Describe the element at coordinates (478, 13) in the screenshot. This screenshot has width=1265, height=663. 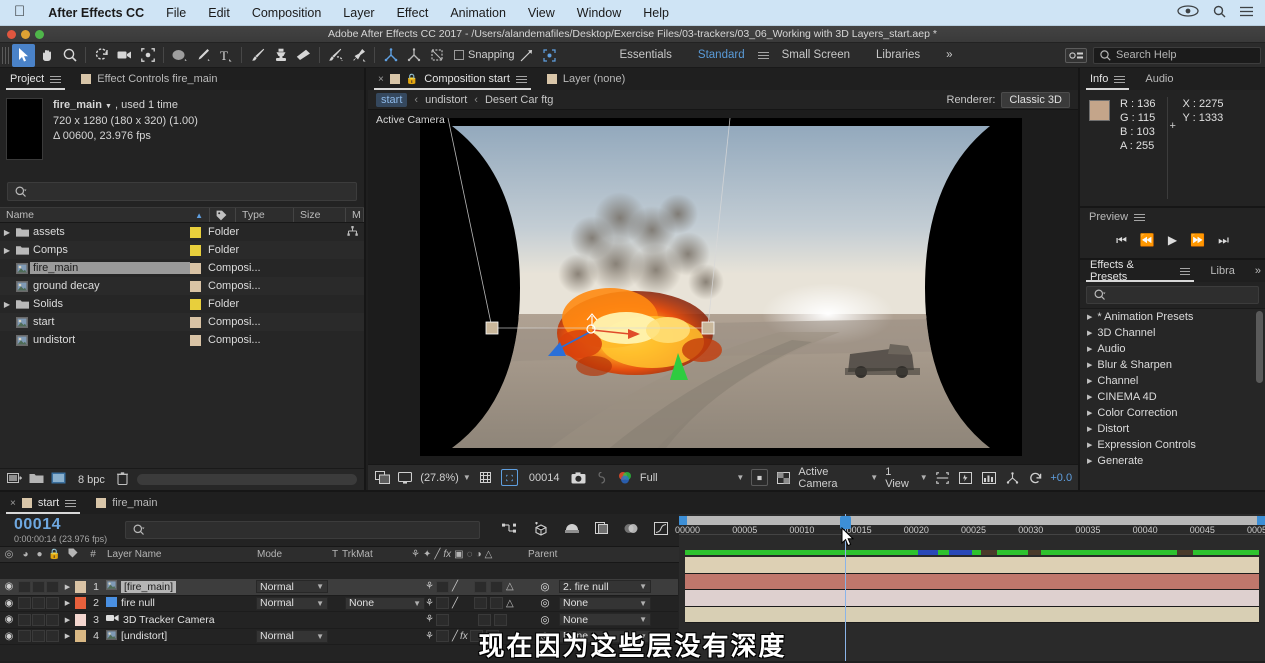
I see `menu-item-animation: Animation` at that location.